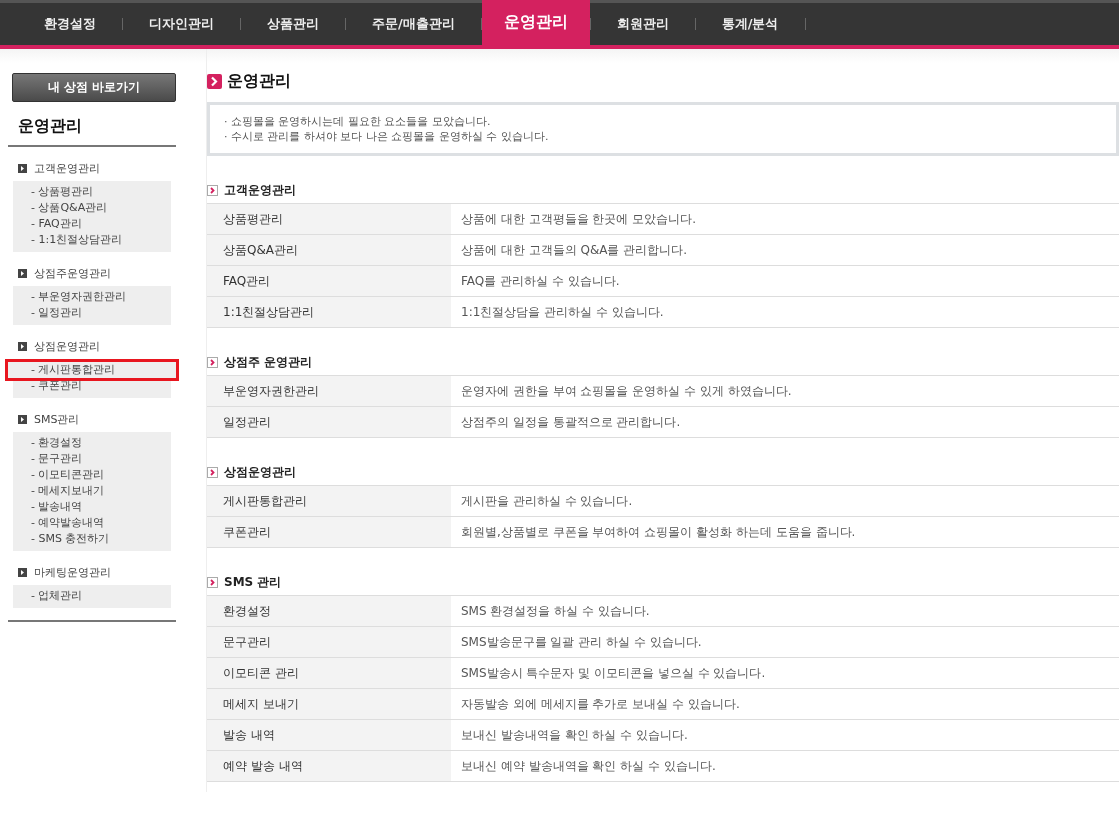 Image resolution: width=1119 pixels, height=822 pixels. Describe the element at coordinates (92, 192) in the screenshot. I see `submenu-link: - 상품평관리` at that location.